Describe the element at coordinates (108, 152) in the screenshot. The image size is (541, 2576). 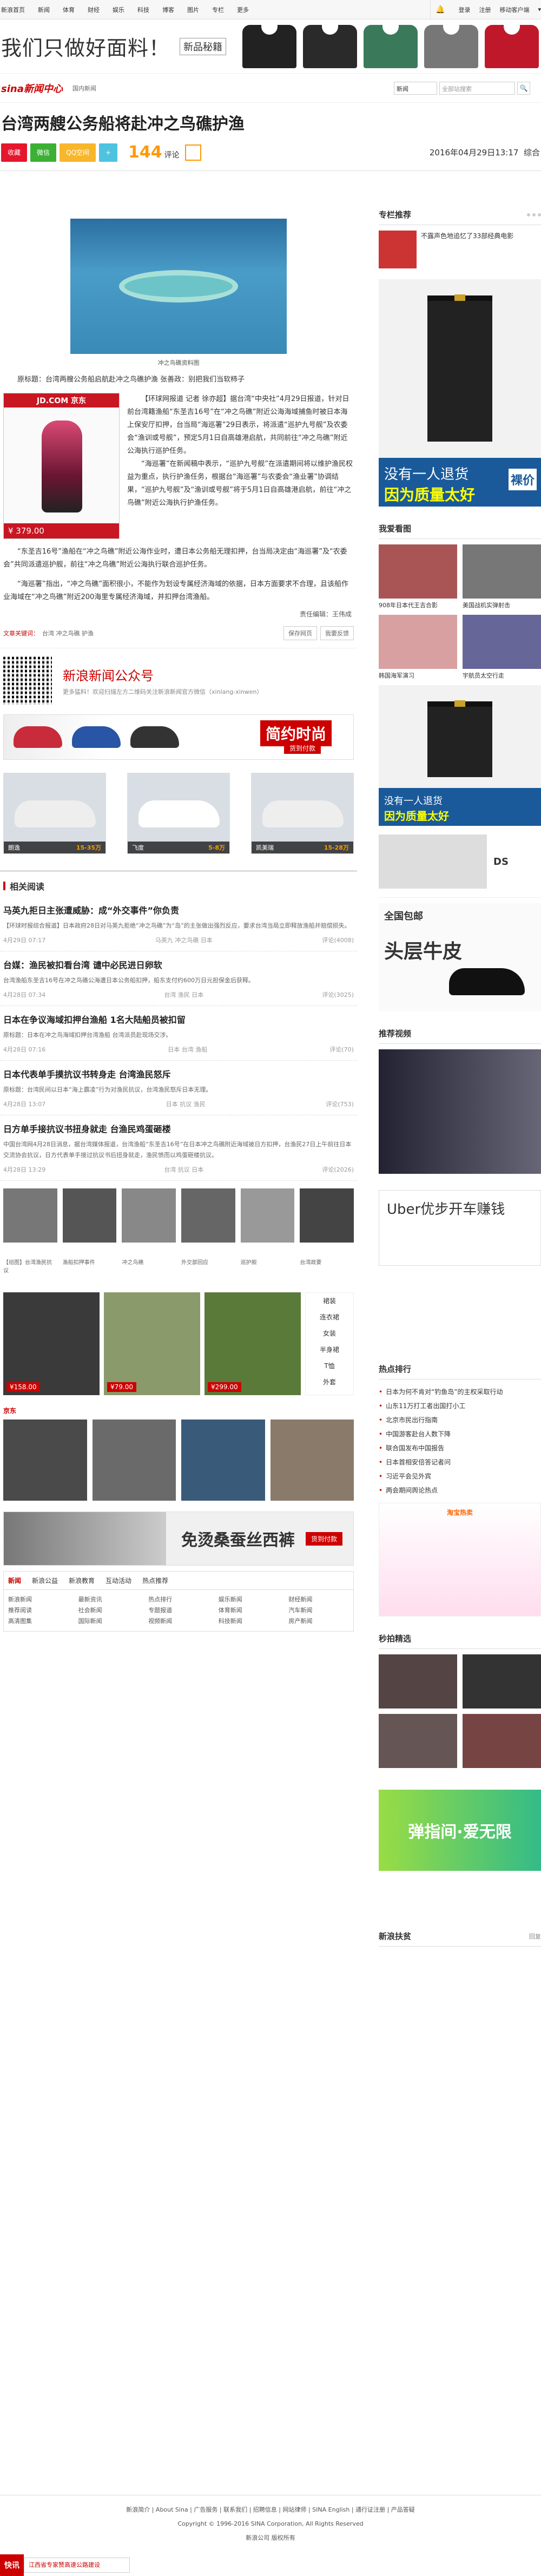
I see `plus-icon: +` at that location.